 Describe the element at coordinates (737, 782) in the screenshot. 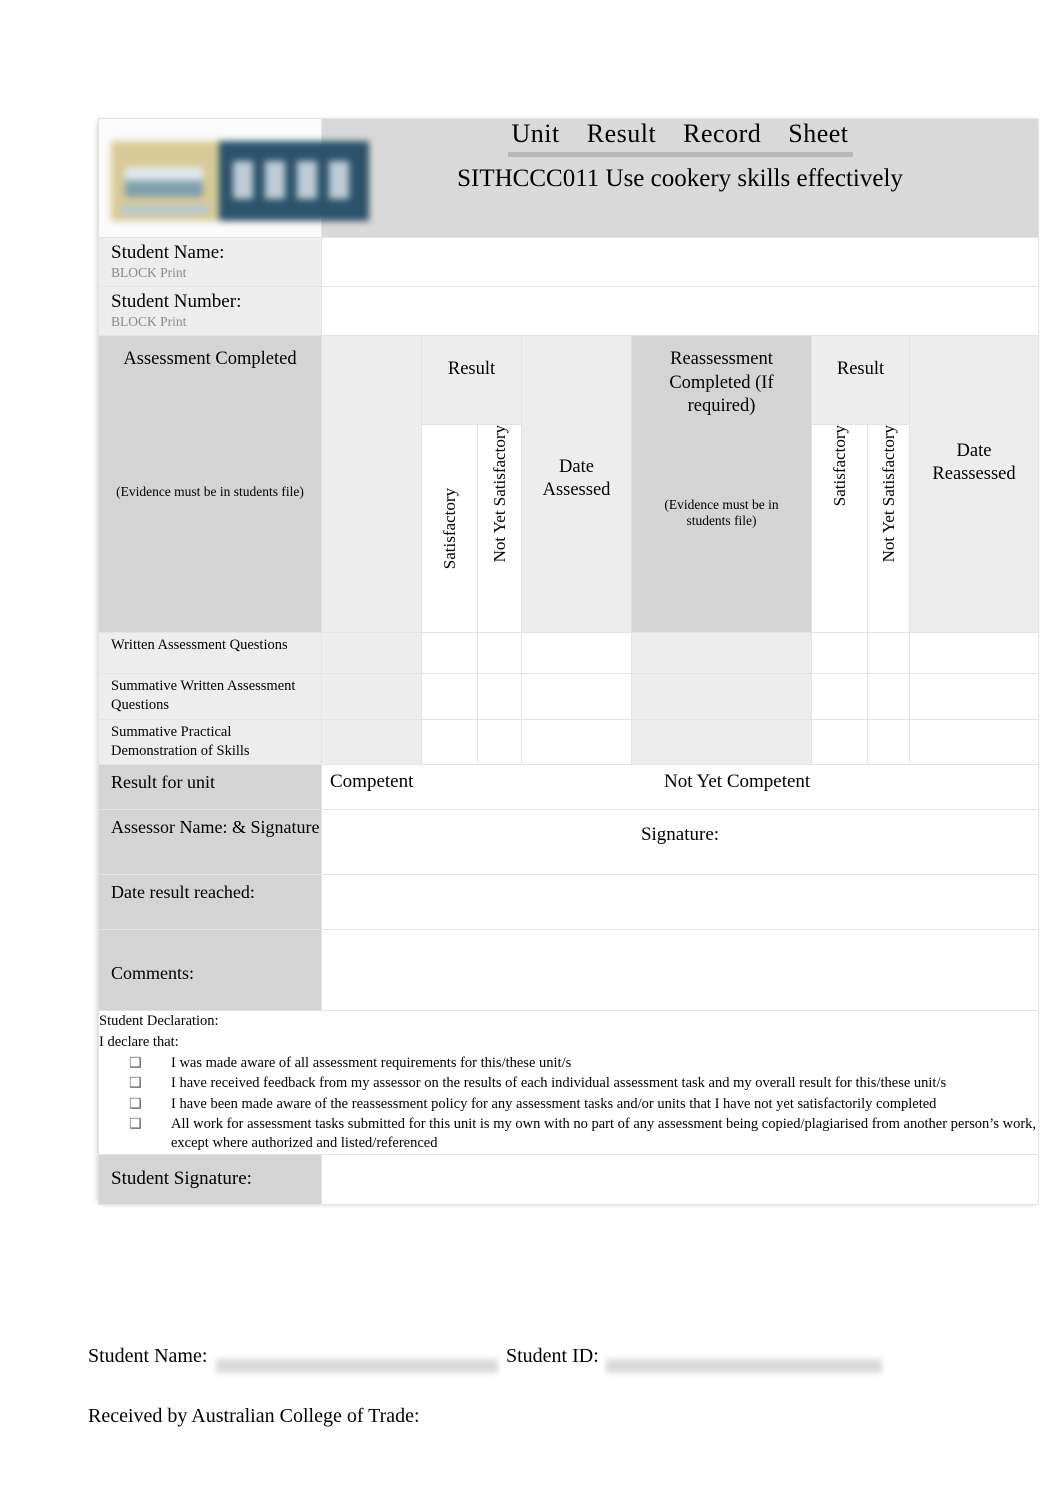

I see `not-yet-competent-option: Not Yet Competent` at that location.